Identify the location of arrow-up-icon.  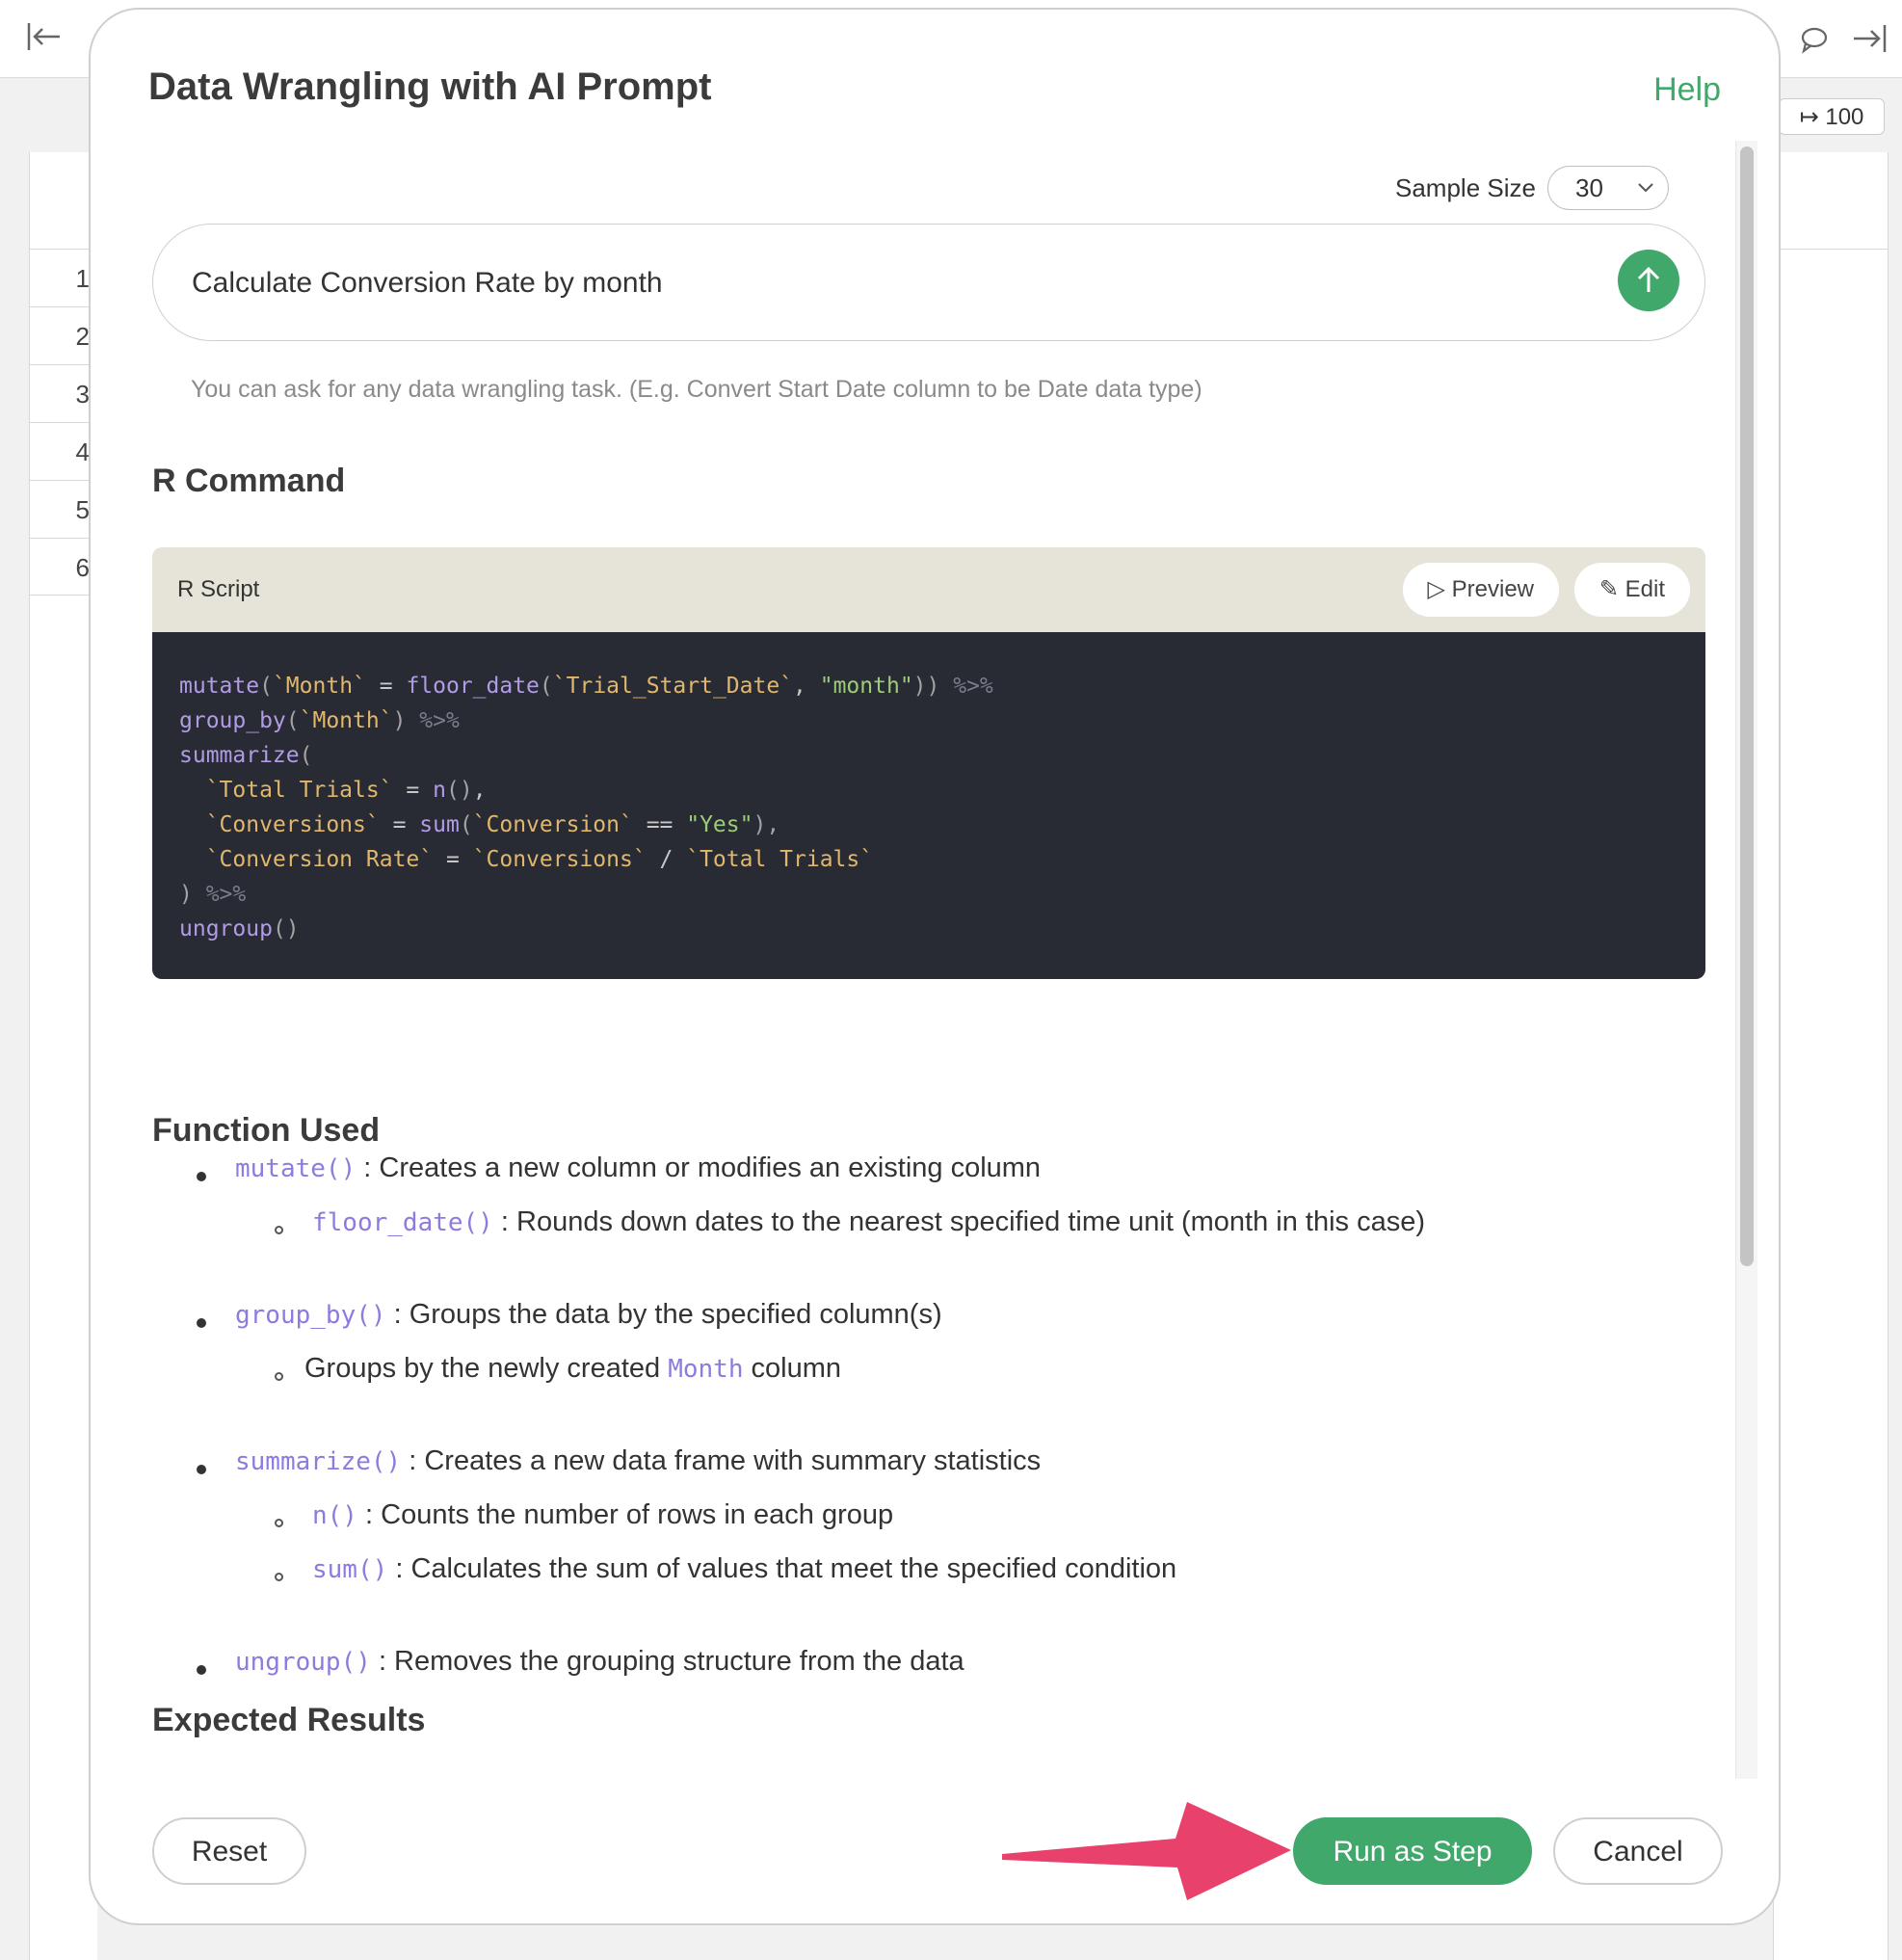
(1648, 279).